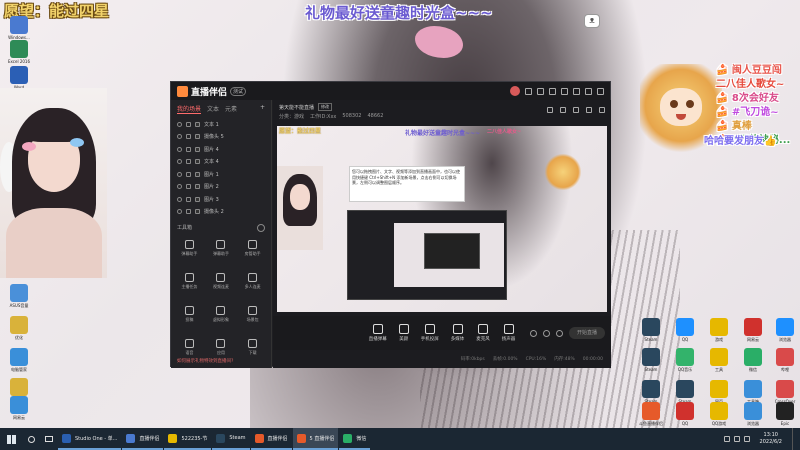 This screenshot has height=450, width=800. I want to click on desktop-icon: 哔哩, so click(784, 360).